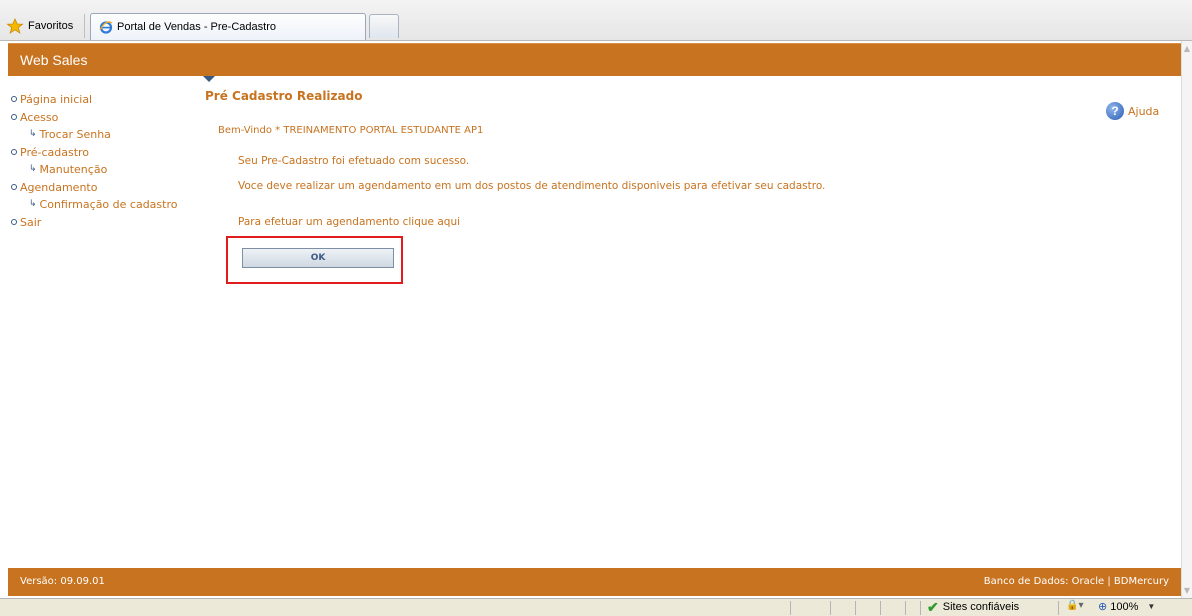  I want to click on sidebar-item-label: Acesso, so click(39, 117).